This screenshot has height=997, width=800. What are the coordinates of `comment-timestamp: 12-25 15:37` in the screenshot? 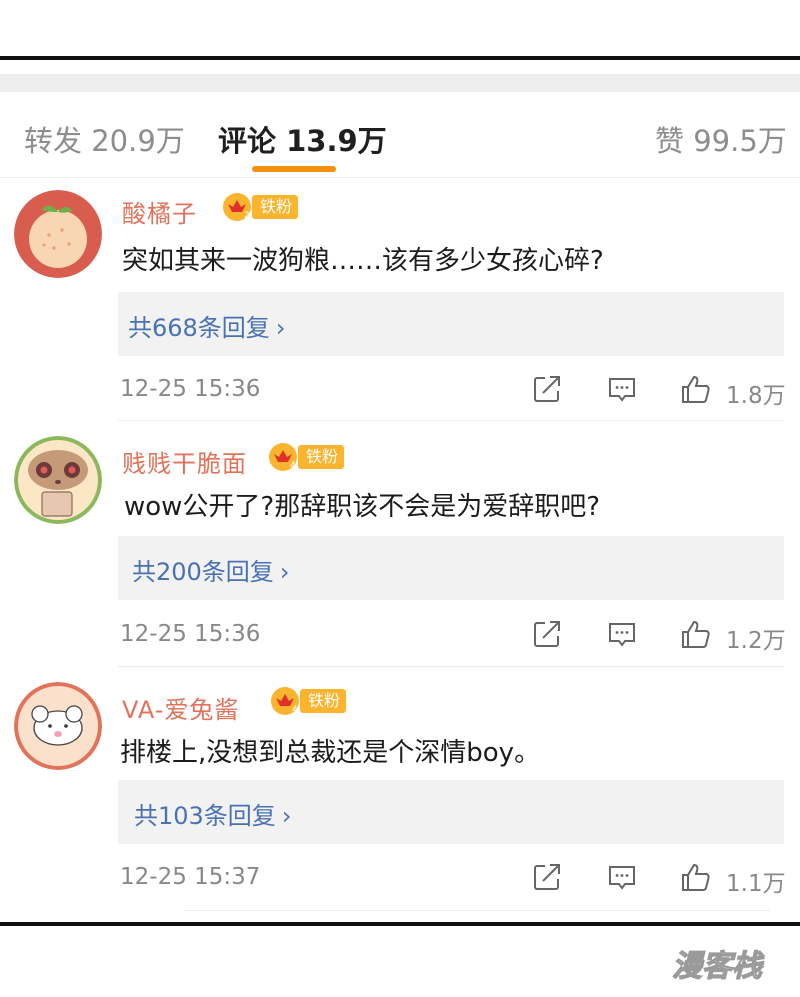 It's located at (190, 877).